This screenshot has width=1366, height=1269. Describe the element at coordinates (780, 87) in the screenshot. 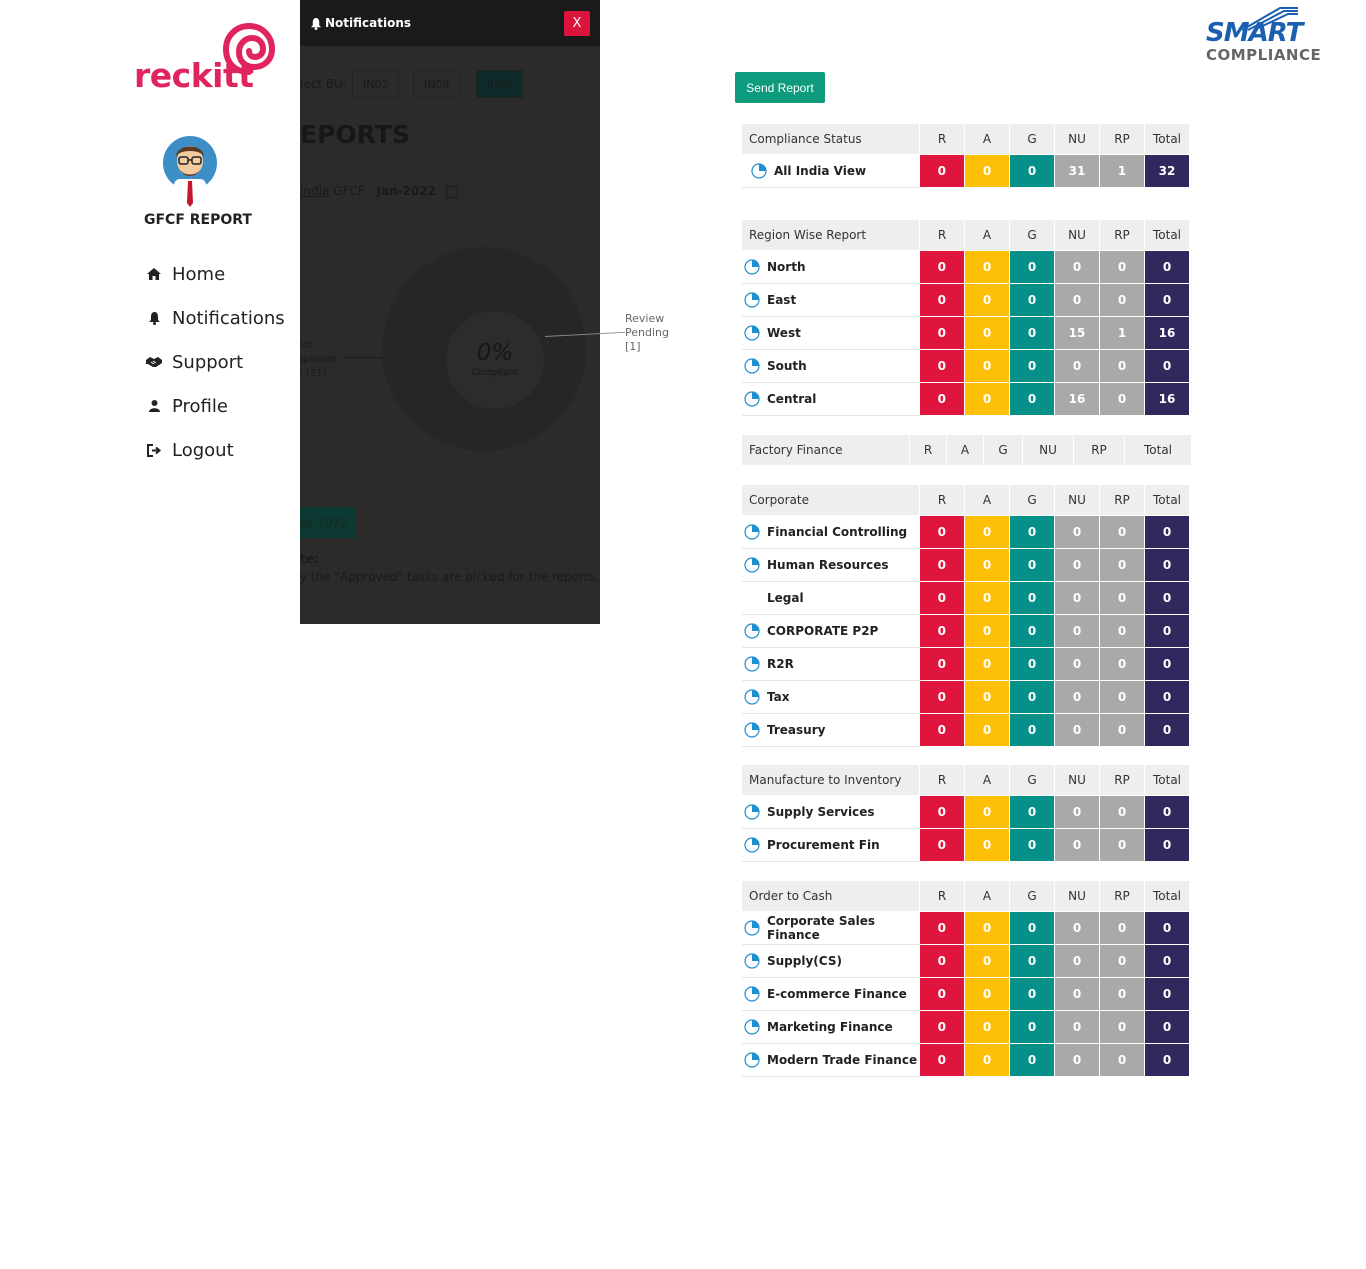

I see `send-report-button: Send Report` at that location.